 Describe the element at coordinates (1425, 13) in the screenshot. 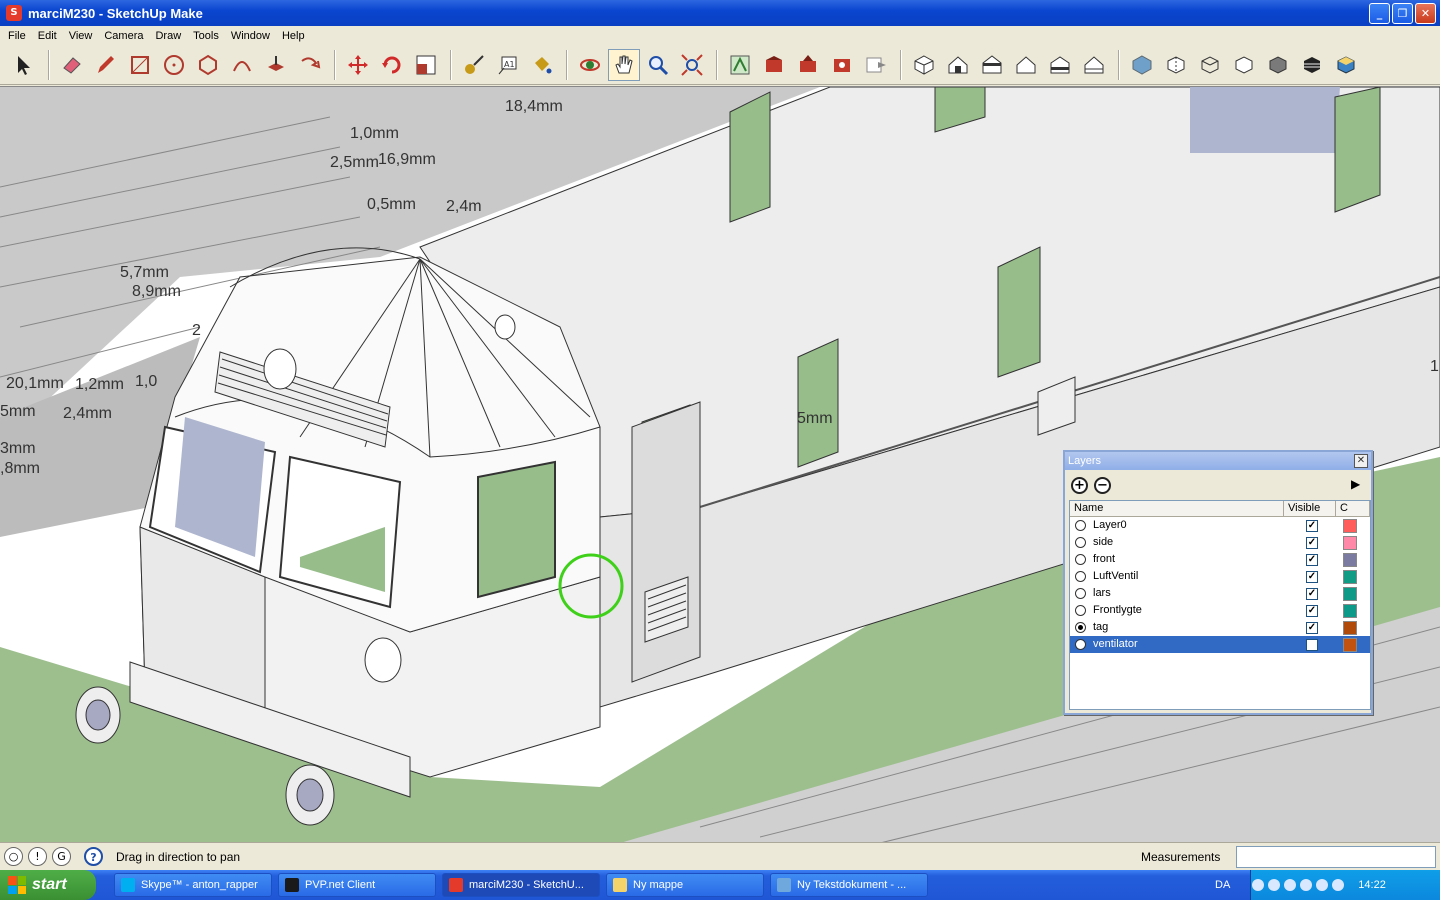

I see `close-button: ✕` at that location.